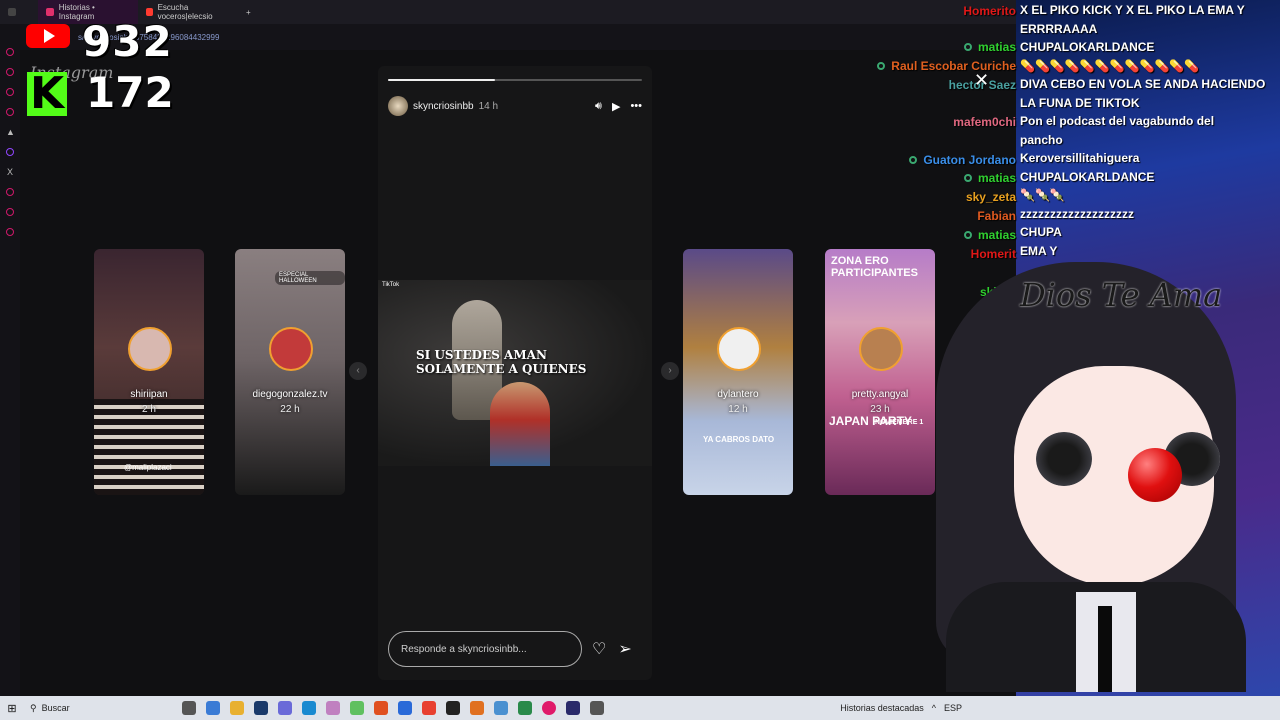 The height and width of the screenshot is (720, 1280). I want to click on chat-message: X EL PIKO KICK Y X EL PIKO LA EMA Y, so click(1132, 10).